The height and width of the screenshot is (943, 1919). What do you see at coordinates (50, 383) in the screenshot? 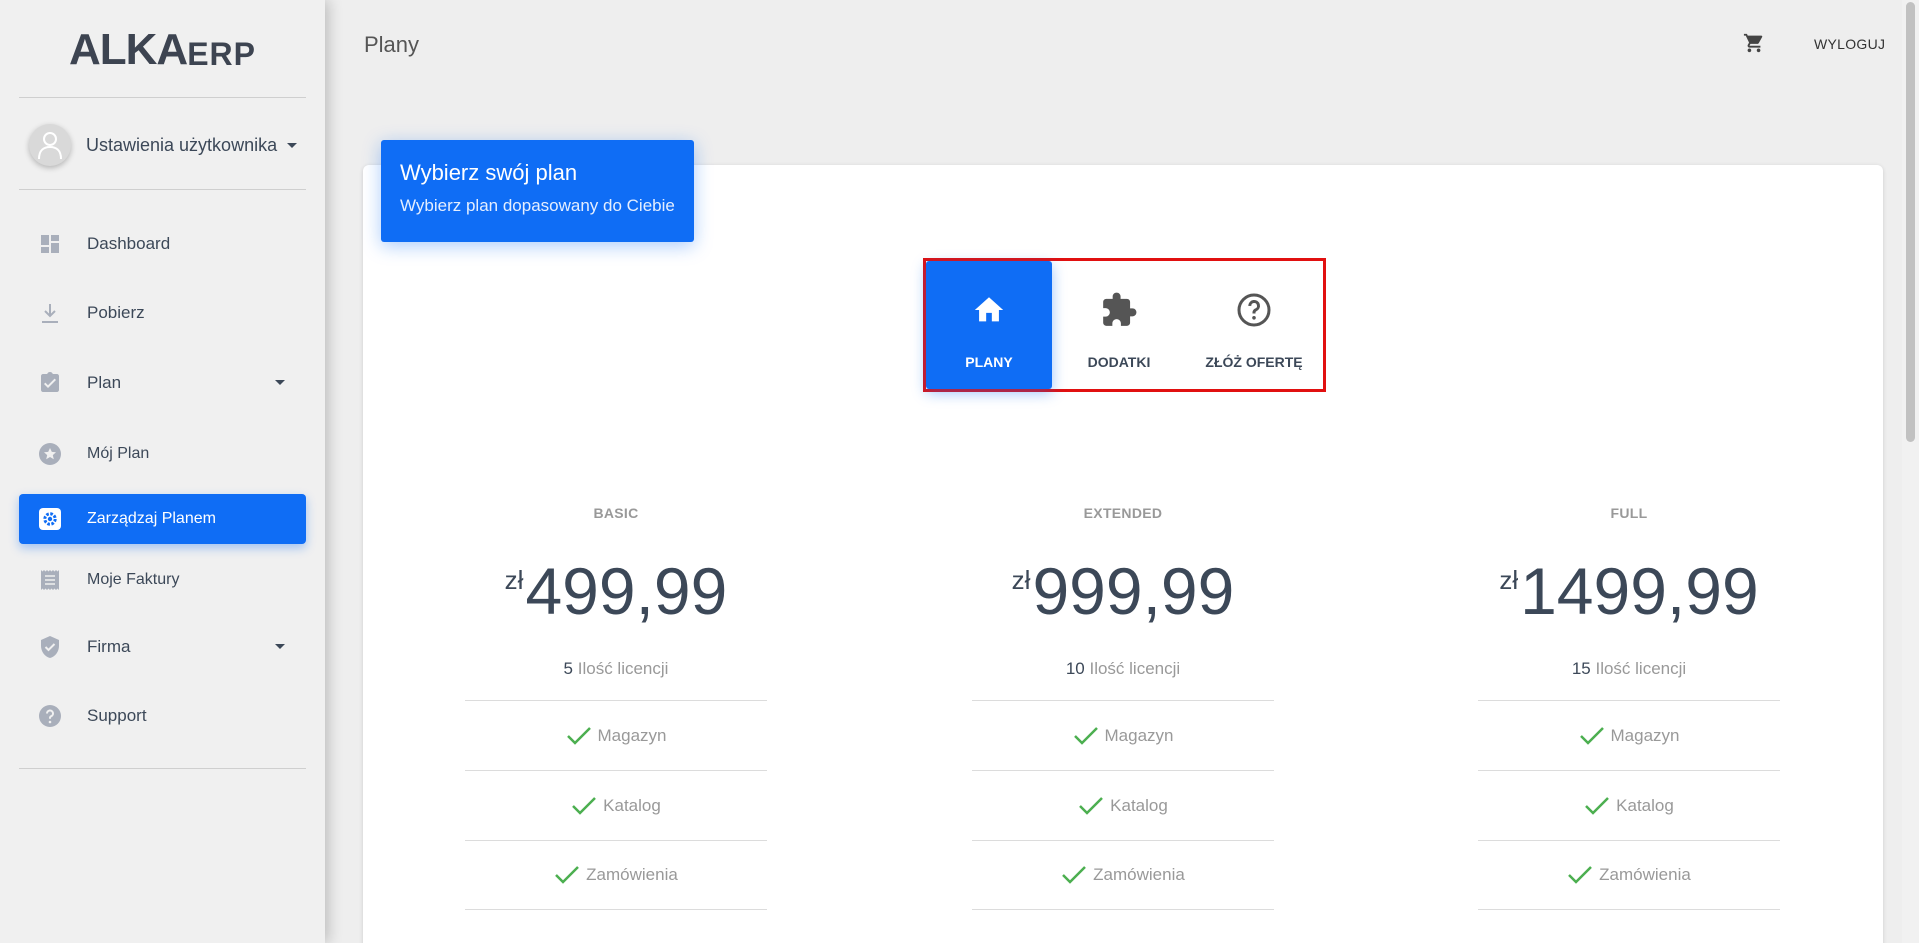
I see `clipboard-check-icon` at bounding box center [50, 383].